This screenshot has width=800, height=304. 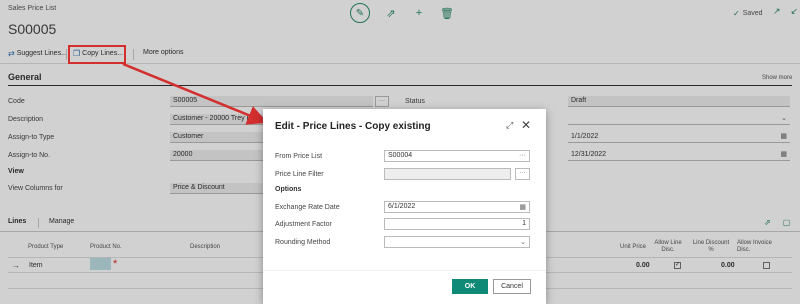 I want to click on dialog-title: Edit - Price Lines - Copy existing, so click(x=353, y=126).